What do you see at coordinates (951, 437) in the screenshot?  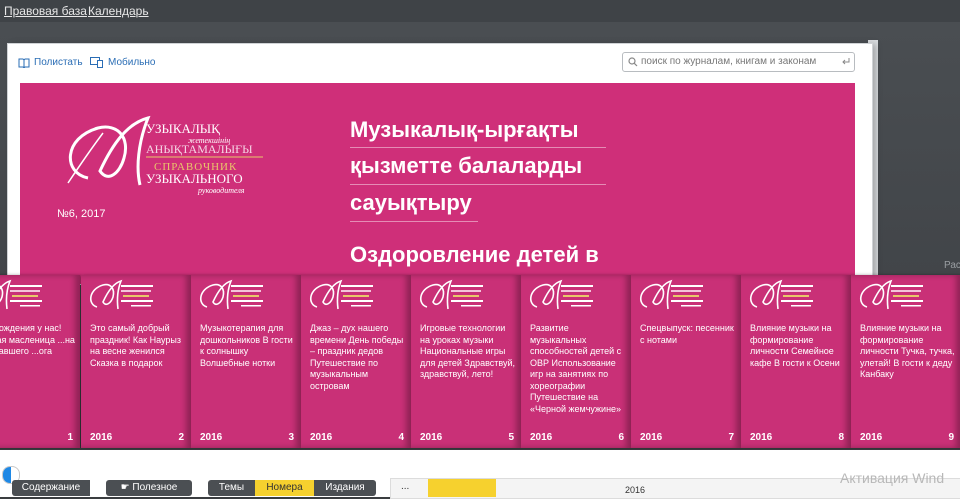 I see `cover-number: 9` at bounding box center [951, 437].